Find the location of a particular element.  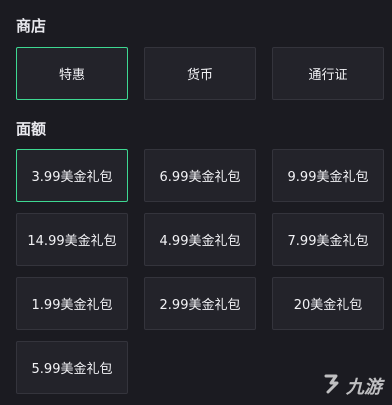

denomination-option-1-99: 1.99美金礼包 is located at coordinates (72, 303).